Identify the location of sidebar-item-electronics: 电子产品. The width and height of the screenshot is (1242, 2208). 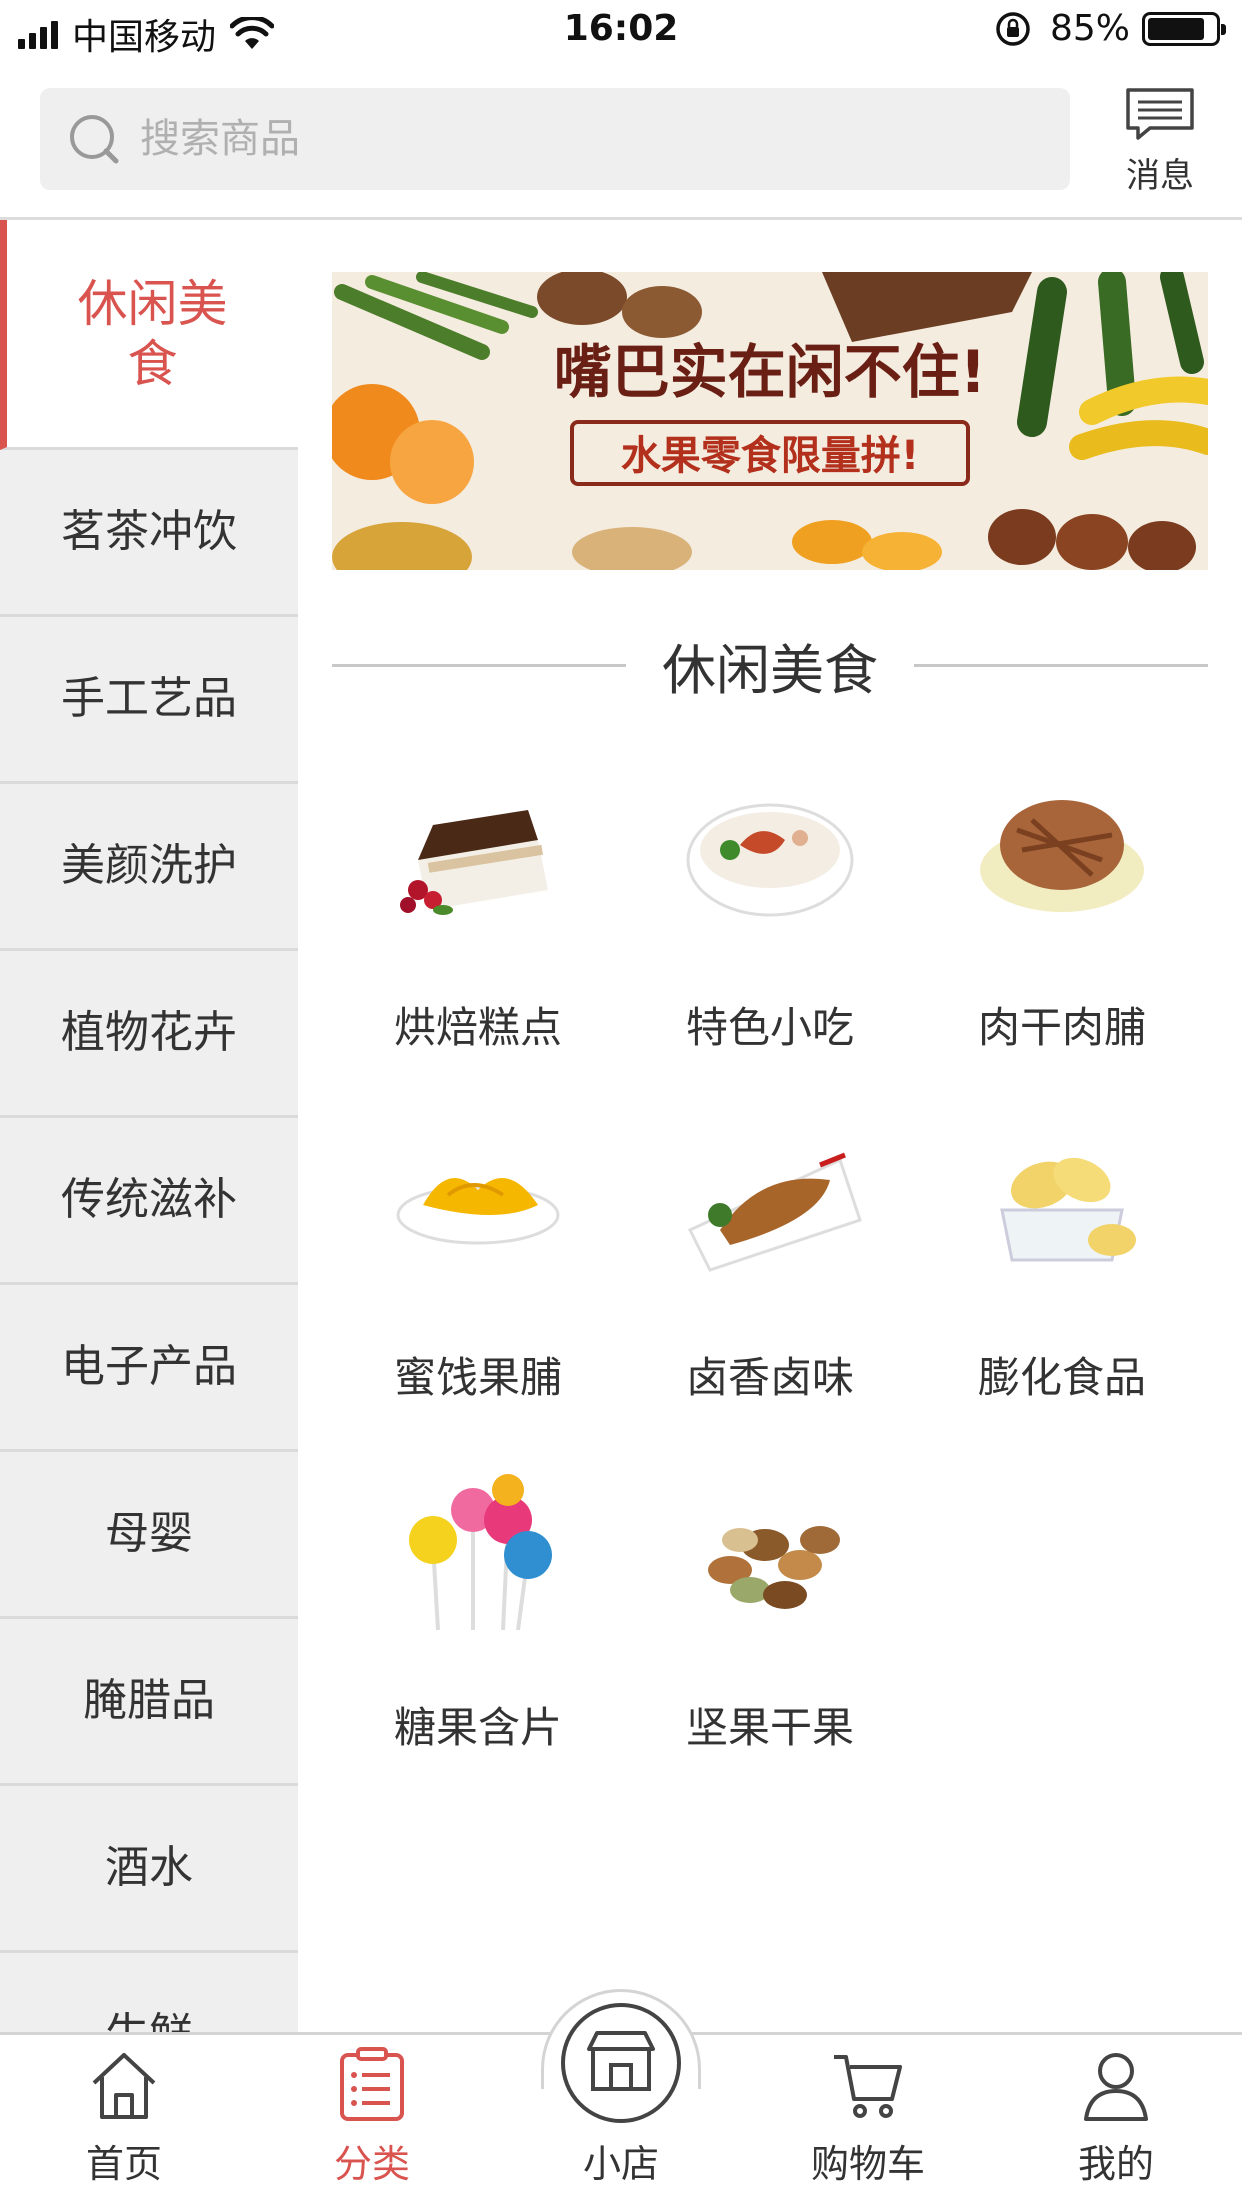
(149, 1368).